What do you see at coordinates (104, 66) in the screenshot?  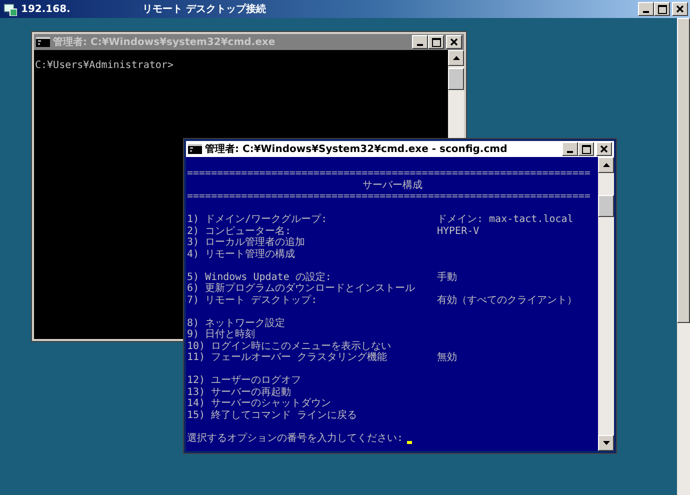 I see `command-prompt: C:¥Users¥Administrator>` at bounding box center [104, 66].